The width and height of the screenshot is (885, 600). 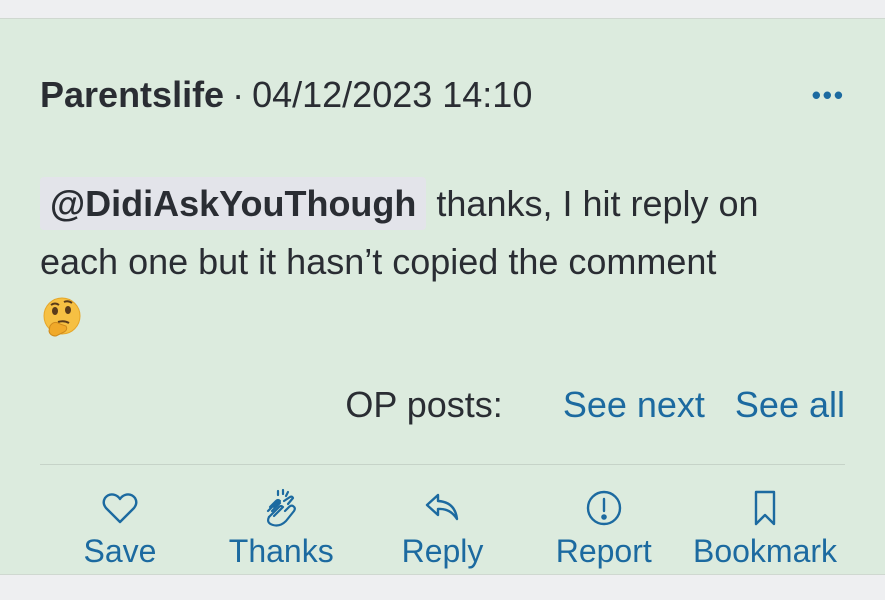 I want to click on exclamation-circle-icon, so click(x=603, y=508).